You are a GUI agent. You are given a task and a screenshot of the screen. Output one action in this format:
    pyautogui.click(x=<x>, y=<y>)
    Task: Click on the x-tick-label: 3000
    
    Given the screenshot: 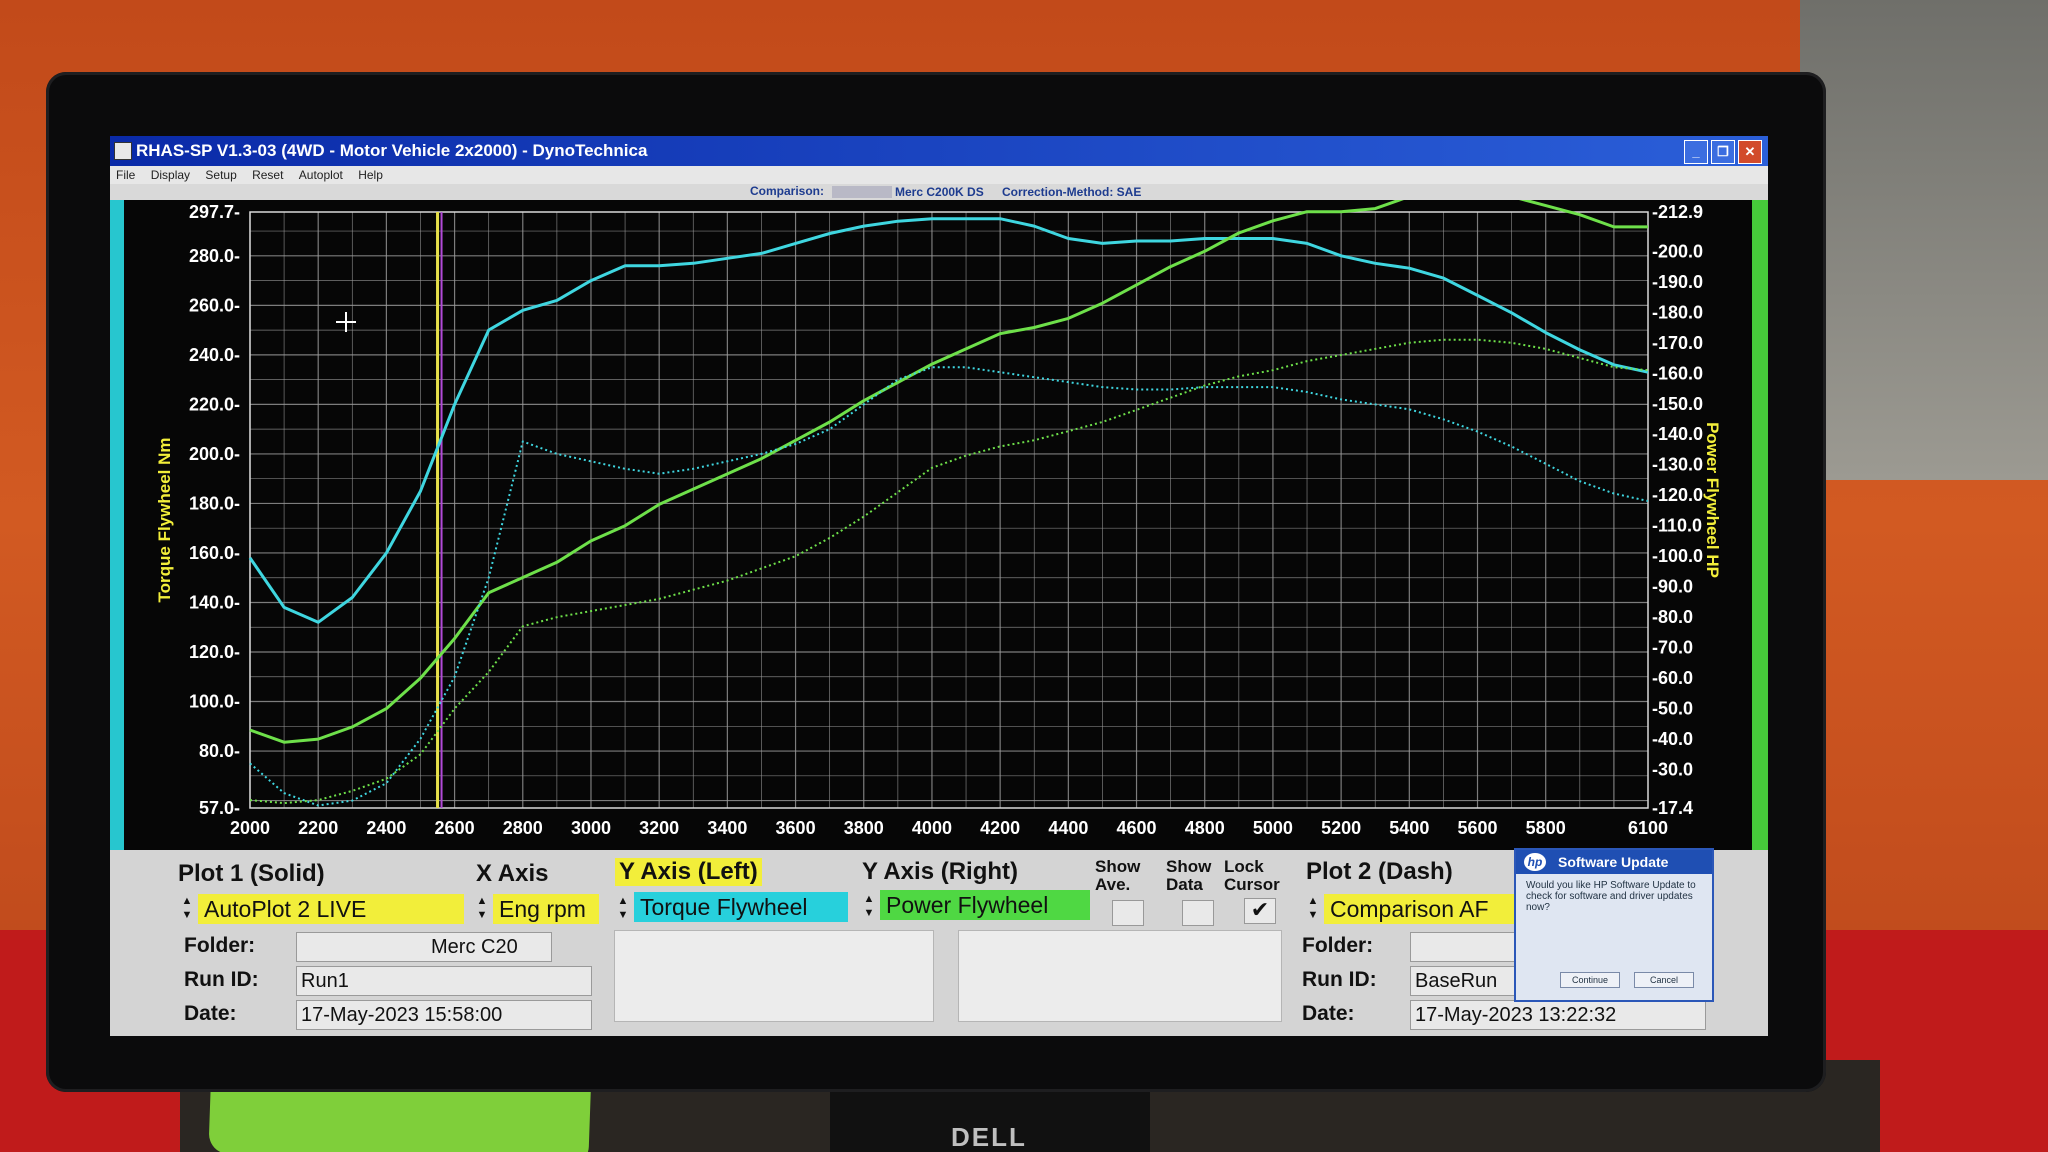 What is the action you would take?
    pyautogui.click(x=591, y=828)
    